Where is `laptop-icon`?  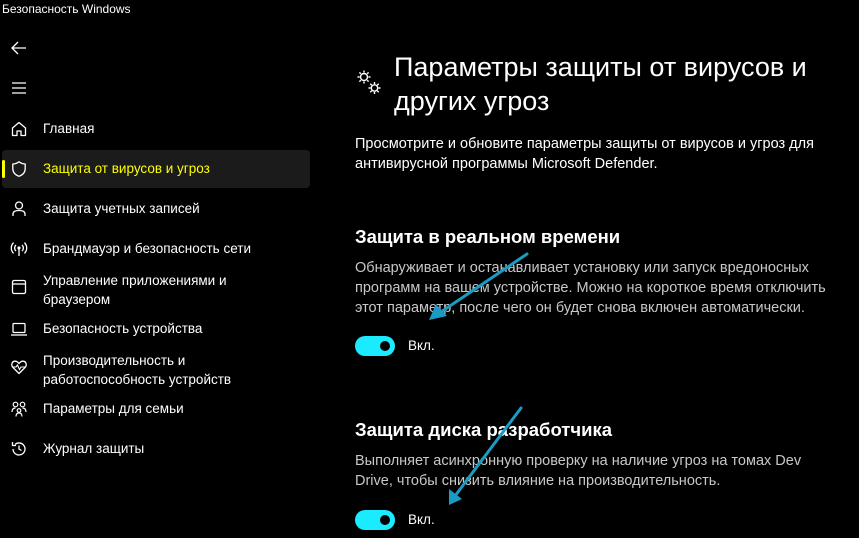
laptop-icon is located at coordinates (19, 329).